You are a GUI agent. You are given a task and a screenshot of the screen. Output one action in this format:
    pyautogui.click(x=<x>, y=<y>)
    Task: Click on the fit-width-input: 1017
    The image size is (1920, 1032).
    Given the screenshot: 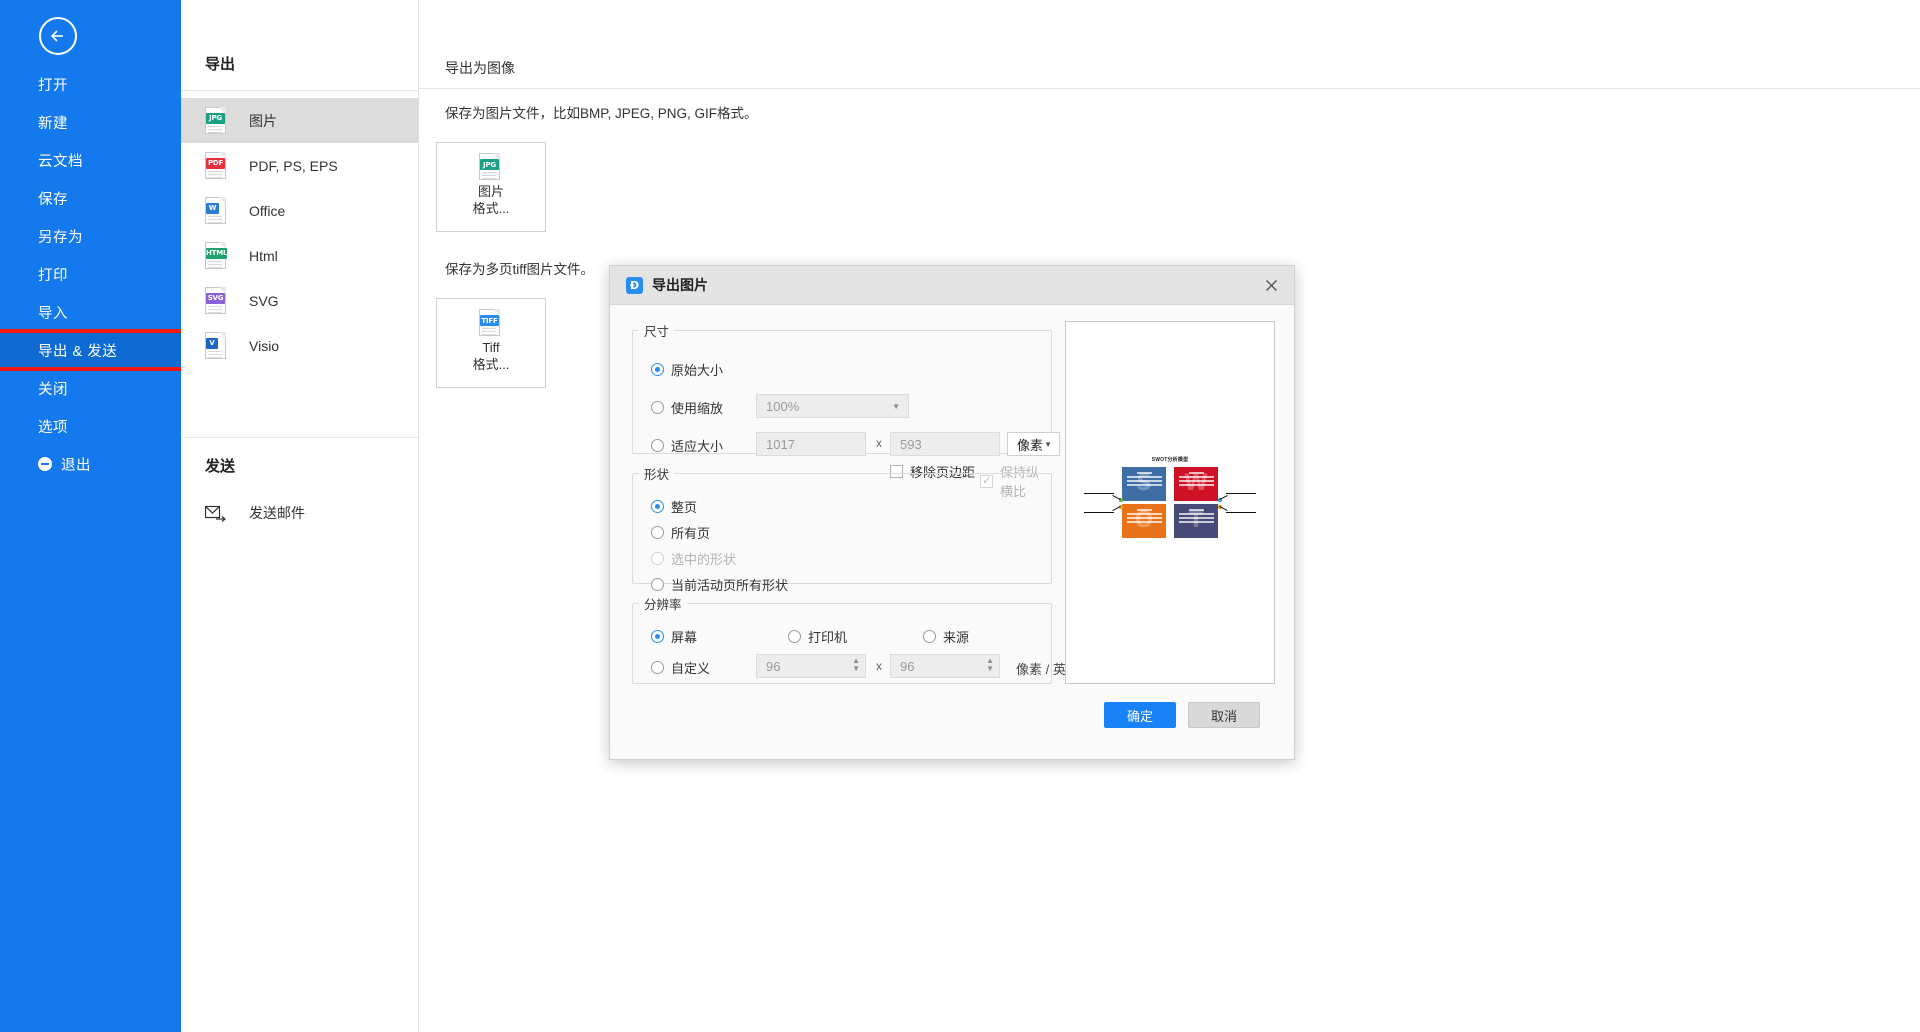 What is the action you would take?
    pyautogui.click(x=811, y=444)
    